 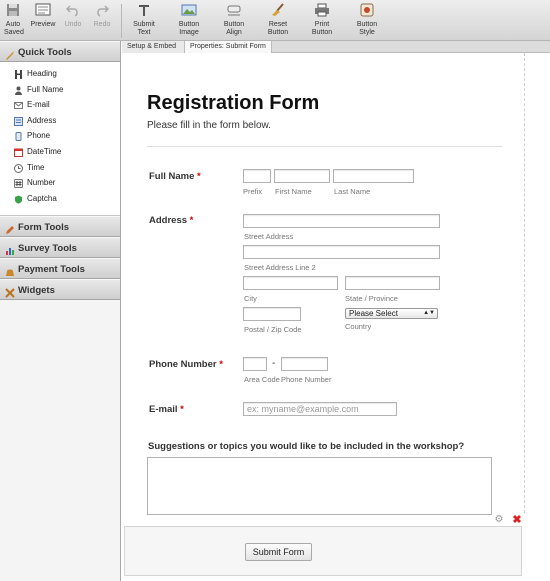 I want to click on tool-address: Address, so click(x=60, y=121).